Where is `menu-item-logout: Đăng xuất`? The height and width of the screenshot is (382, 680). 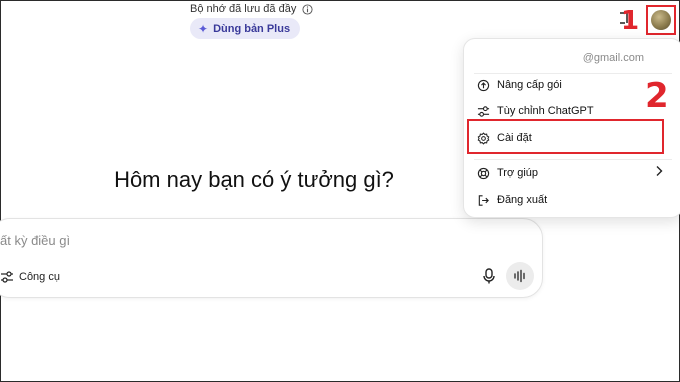
menu-item-logout: Đăng xuất is located at coordinates (512, 200).